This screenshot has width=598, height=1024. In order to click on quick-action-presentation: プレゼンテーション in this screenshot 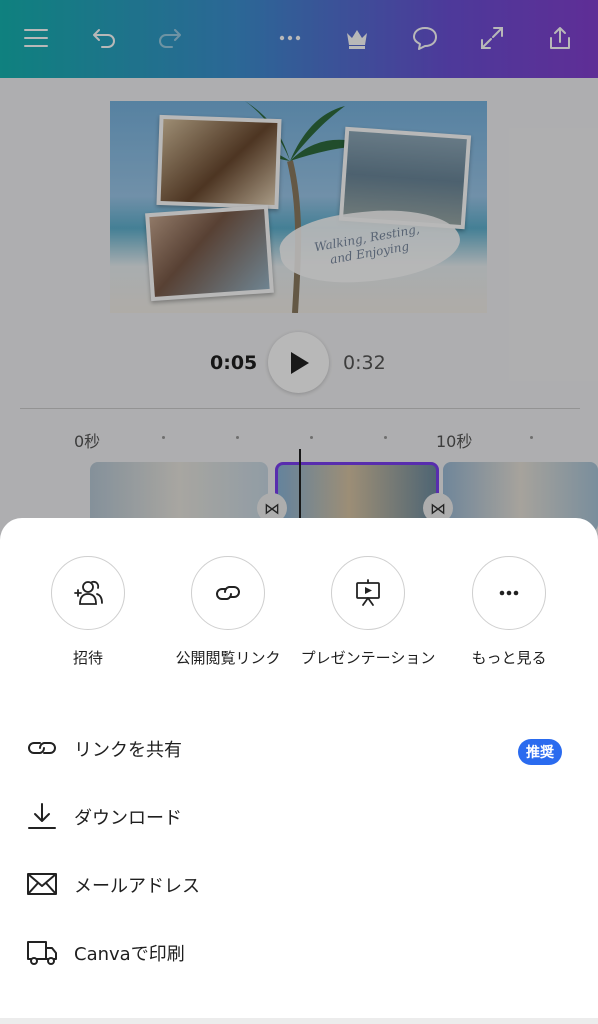, I will do `click(368, 613)`.